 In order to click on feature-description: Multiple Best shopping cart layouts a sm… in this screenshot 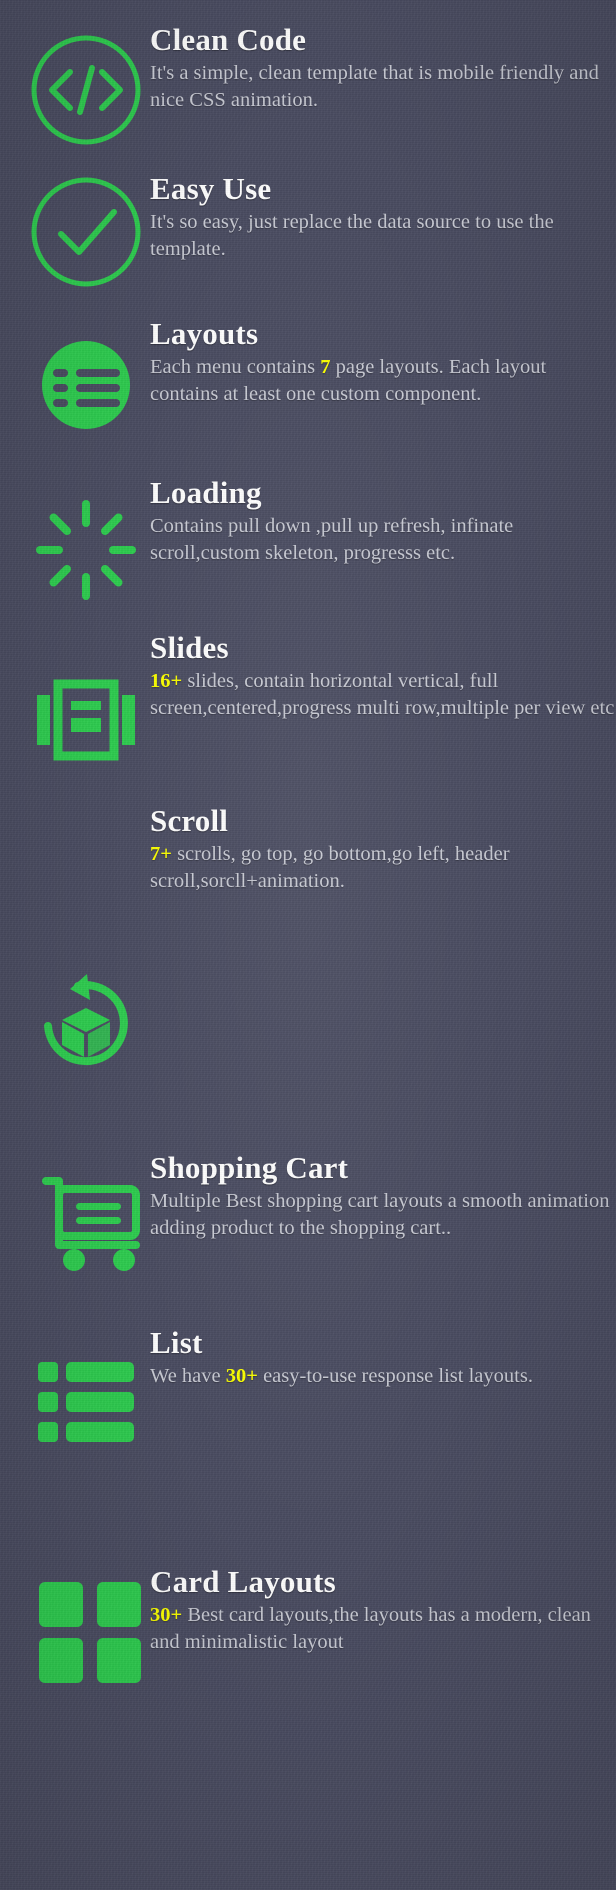, I will do `click(383, 1215)`.